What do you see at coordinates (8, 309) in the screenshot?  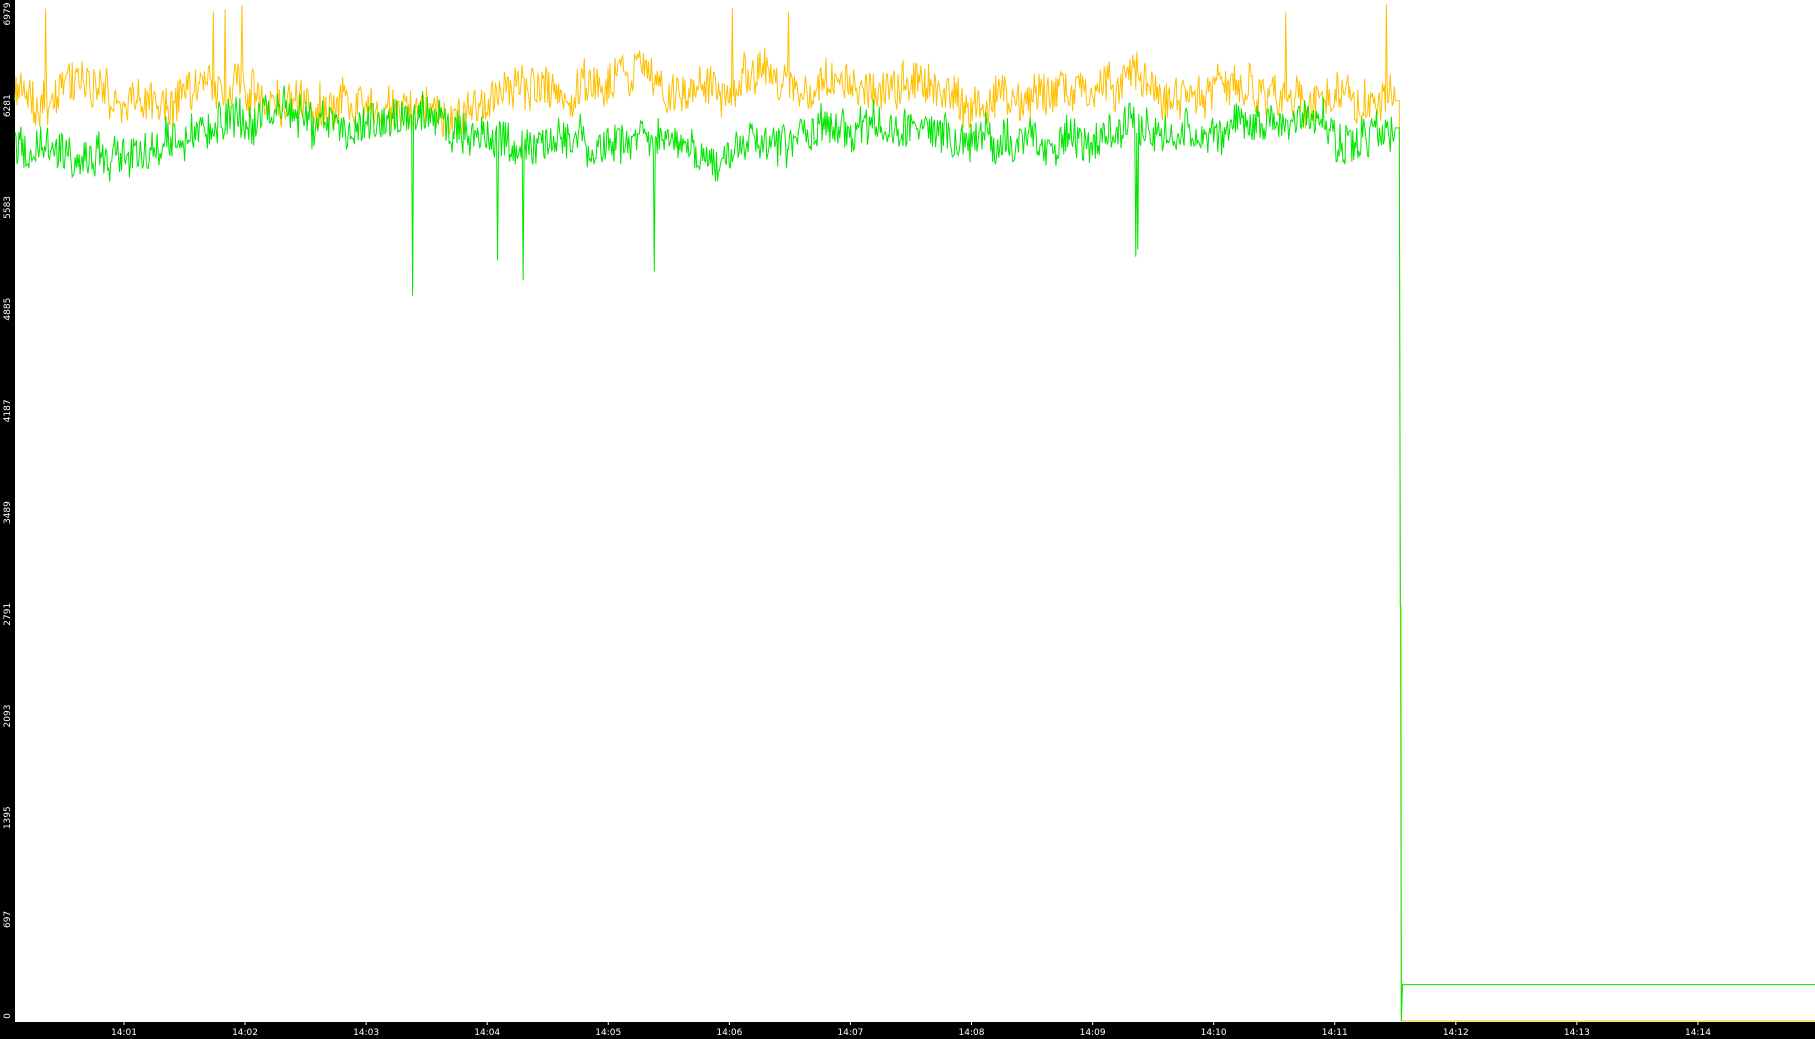 I see `y-tick-label: 4885` at bounding box center [8, 309].